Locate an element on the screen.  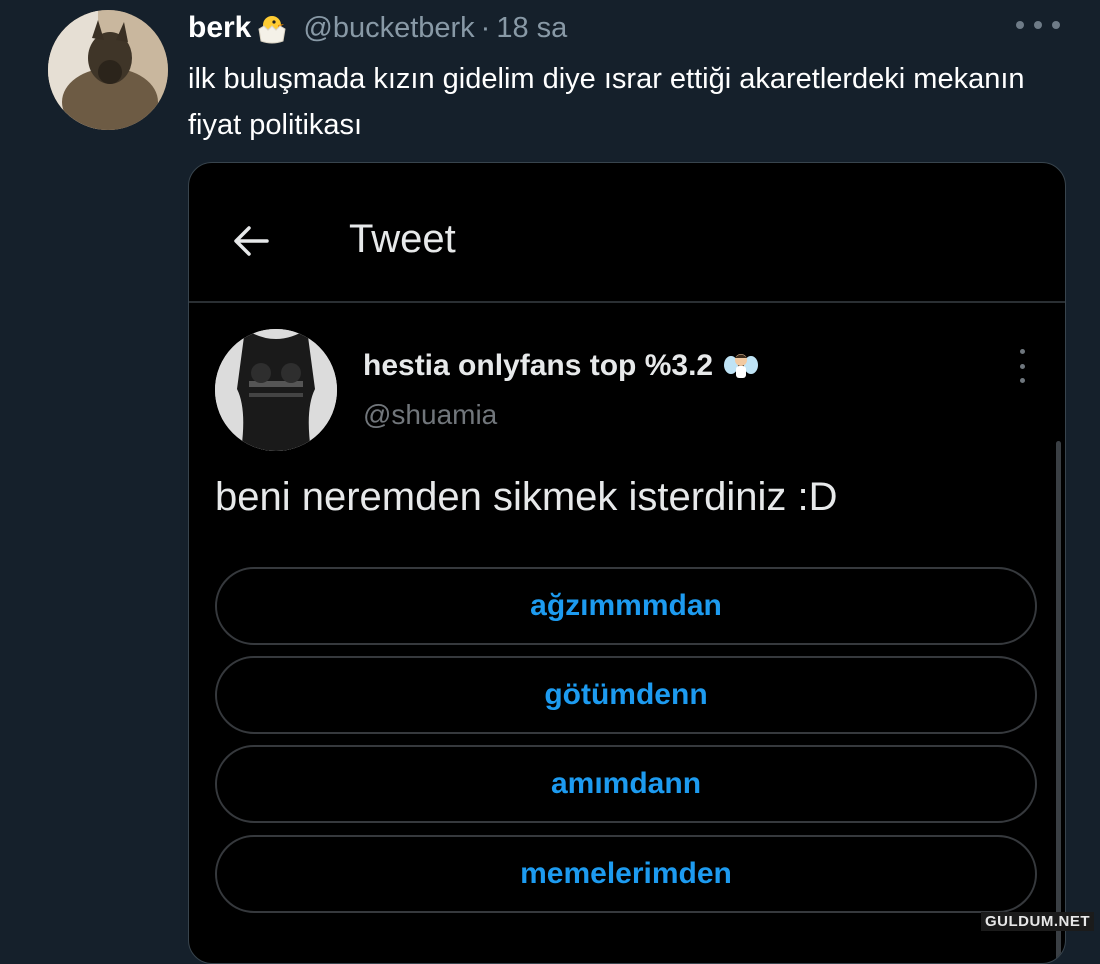
person-avatar-image is located at coordinates (276, 390).